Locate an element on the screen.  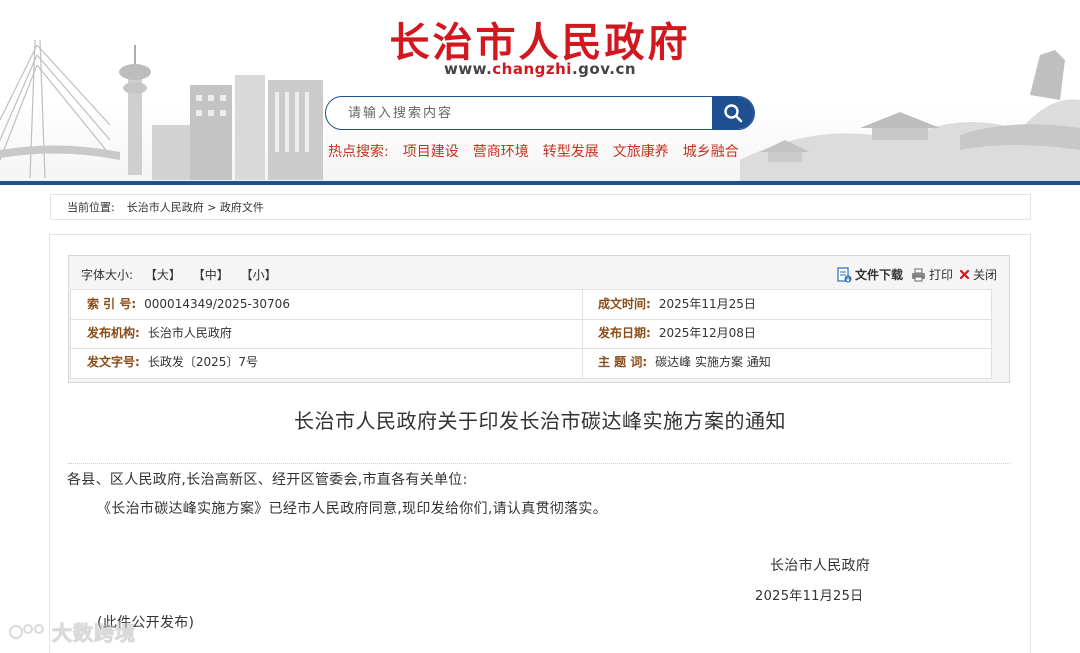
print-button: 打印 is located at coordinates (932, 274).